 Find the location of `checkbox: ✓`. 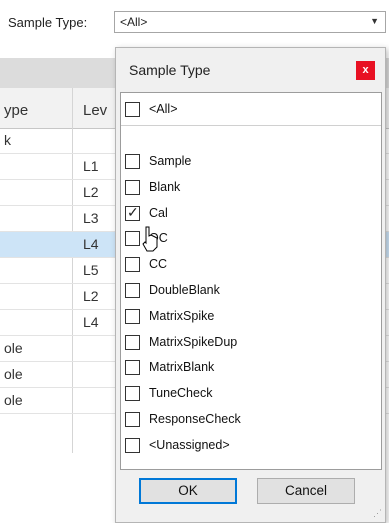

checkbox: ✓ is located at coordinates (132, 212).